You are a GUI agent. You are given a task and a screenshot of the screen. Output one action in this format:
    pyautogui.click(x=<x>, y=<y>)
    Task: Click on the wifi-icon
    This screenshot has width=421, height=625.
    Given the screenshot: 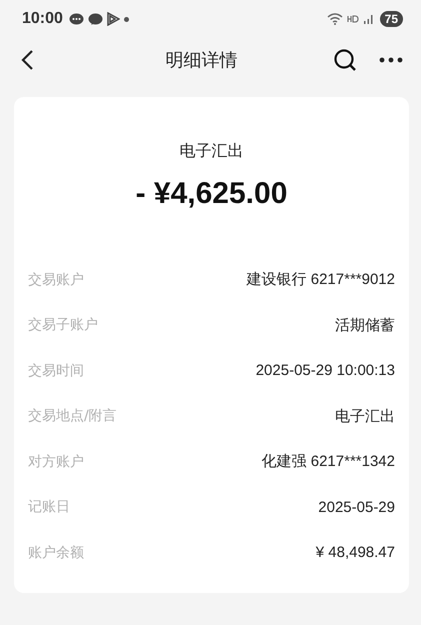 What is the action you would take?
    pyautogui.click(x=334, y=19)
    